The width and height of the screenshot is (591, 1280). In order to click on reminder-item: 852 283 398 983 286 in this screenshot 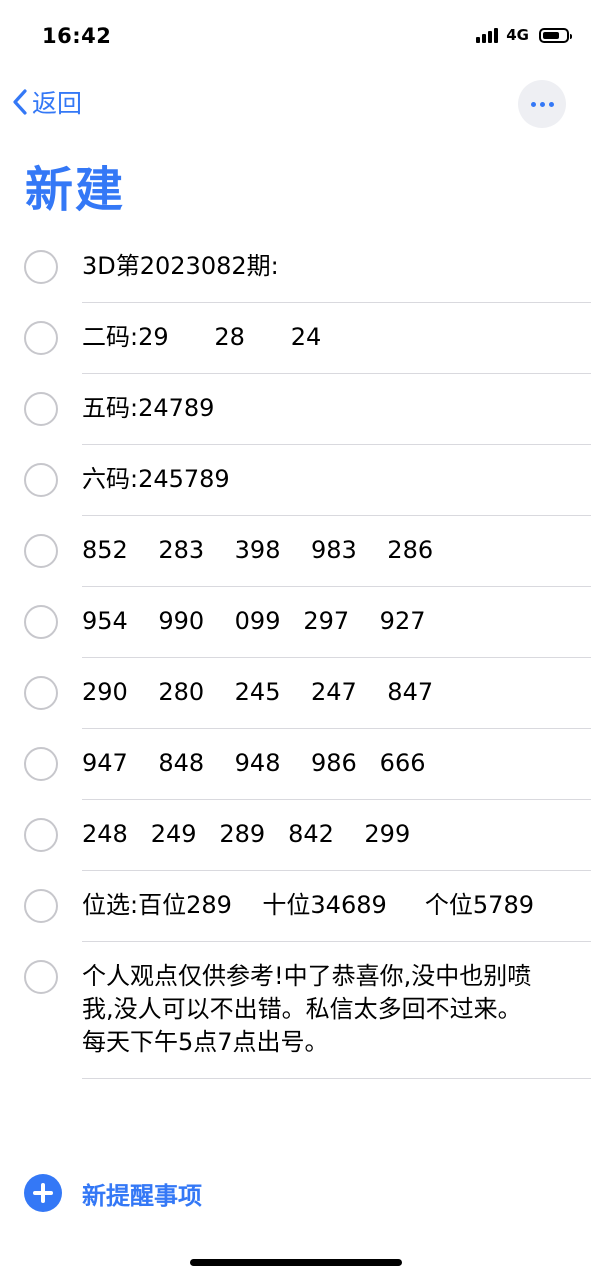, I will do `click(295, 551)`.